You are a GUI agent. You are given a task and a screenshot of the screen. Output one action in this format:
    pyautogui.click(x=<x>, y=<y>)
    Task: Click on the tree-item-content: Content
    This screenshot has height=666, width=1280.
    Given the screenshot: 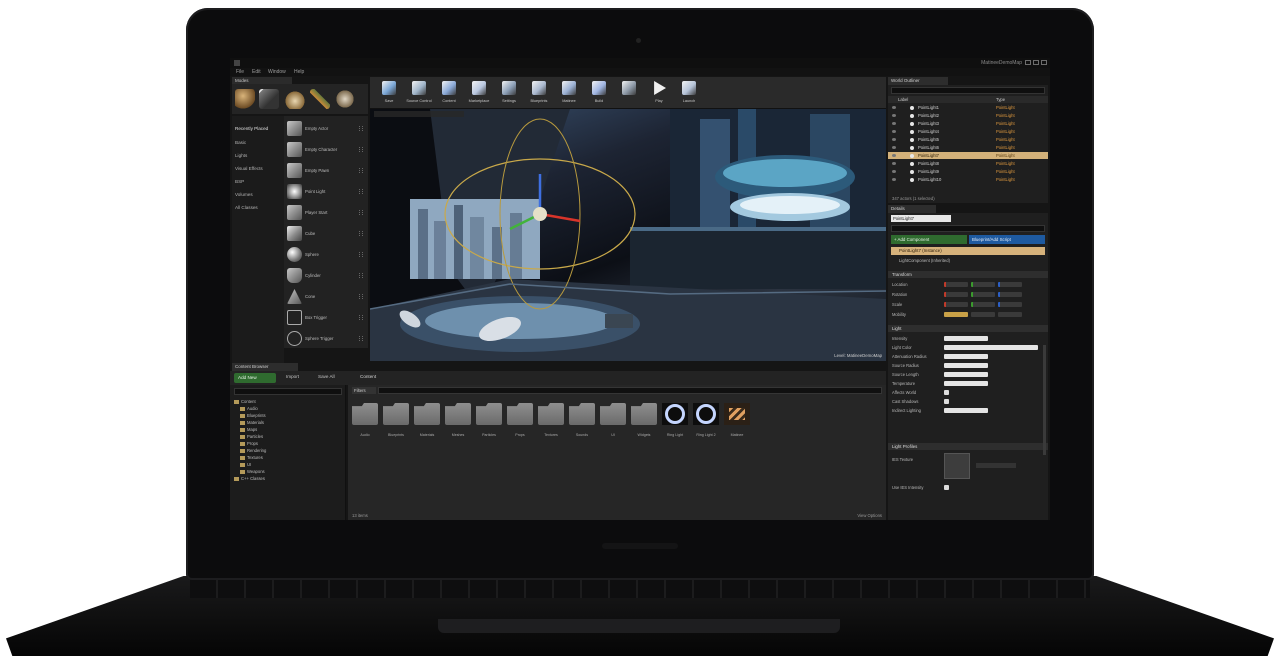 What is the action you would take?
    pyautogui.click(x=245, y=401)
    